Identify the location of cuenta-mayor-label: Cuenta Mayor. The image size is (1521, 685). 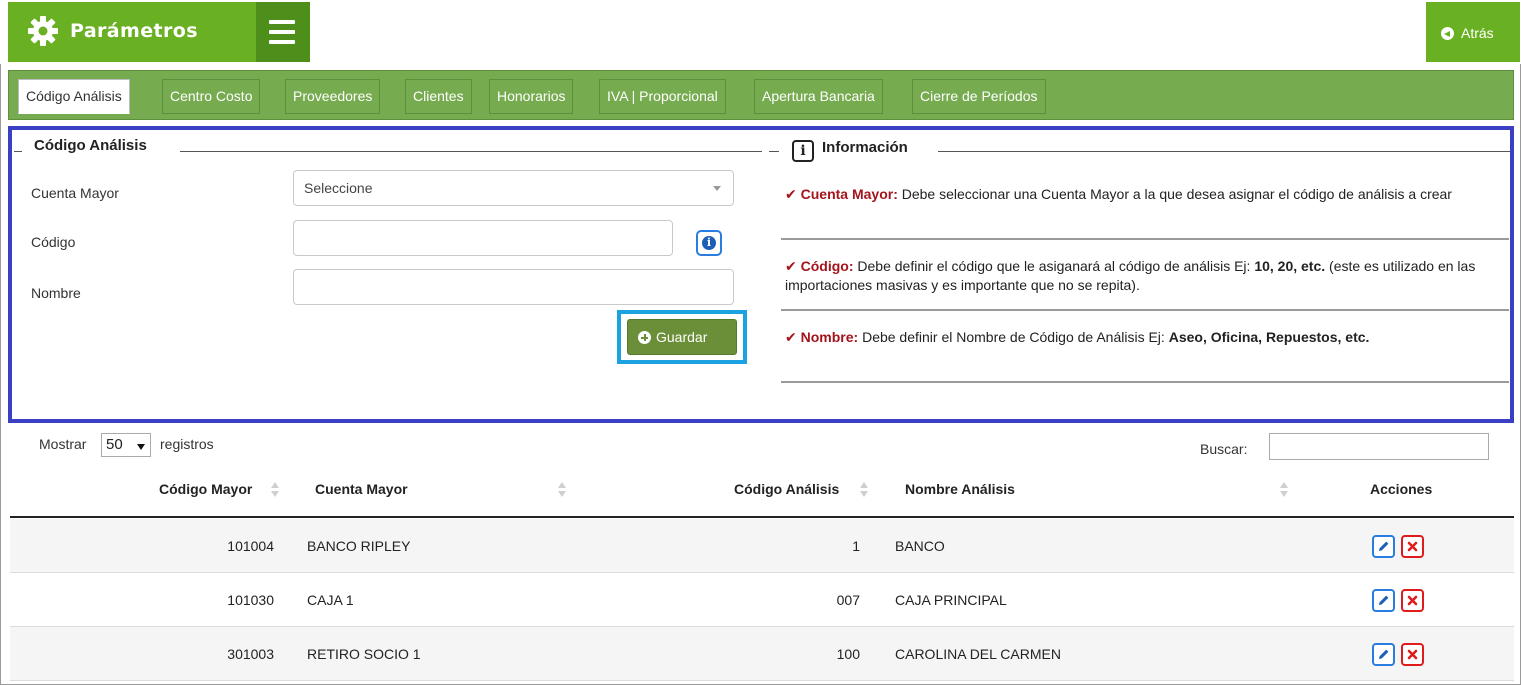
(75, 193).